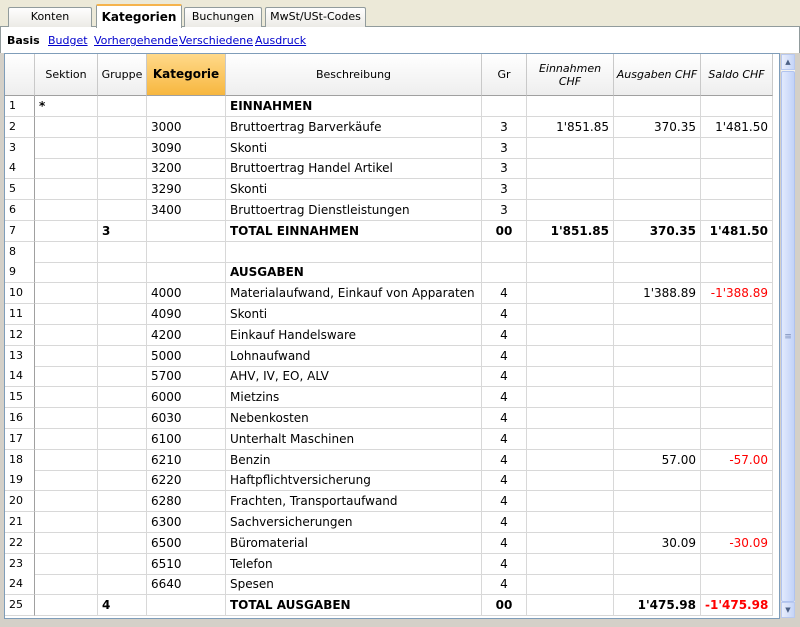 This screenshot has width=800, height=627. I want to click on cell-kategorie: 3200, so click(186, 169).